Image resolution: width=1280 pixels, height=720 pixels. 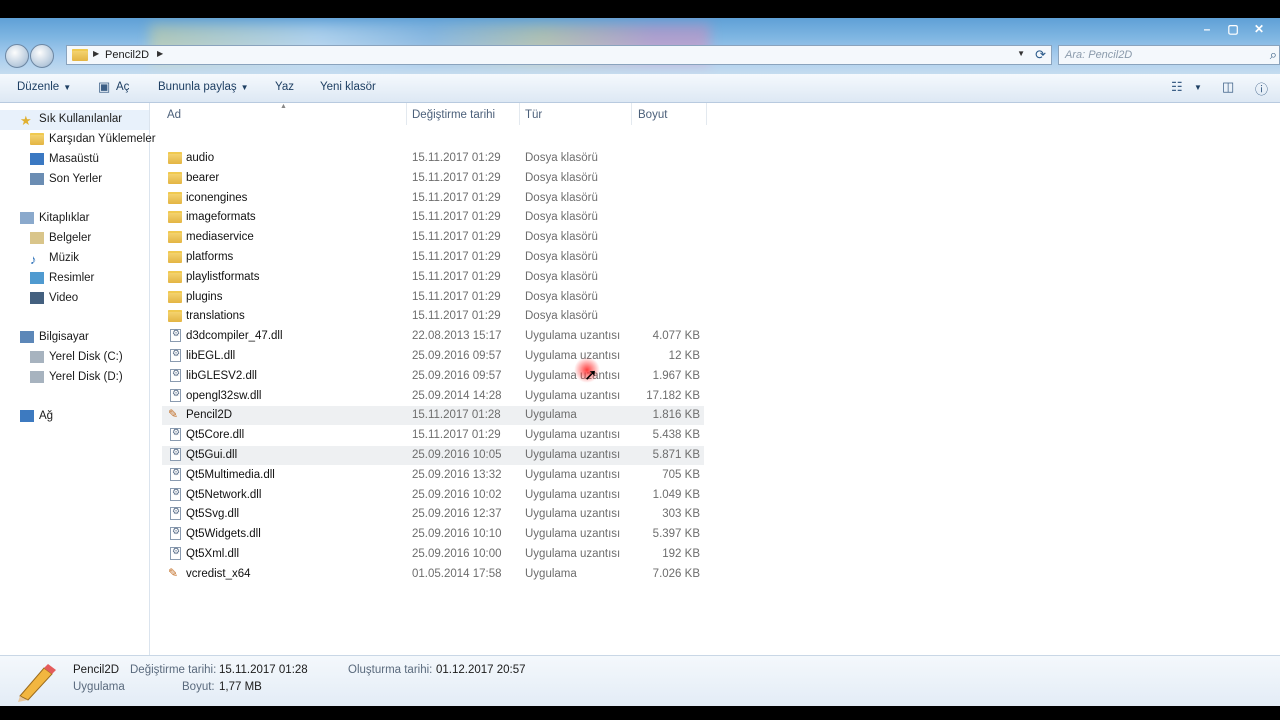 What do you see at coordinates (174, 115) in the screenshot?
I see `column-header-name: Ad` at bounding box center [174, 115].